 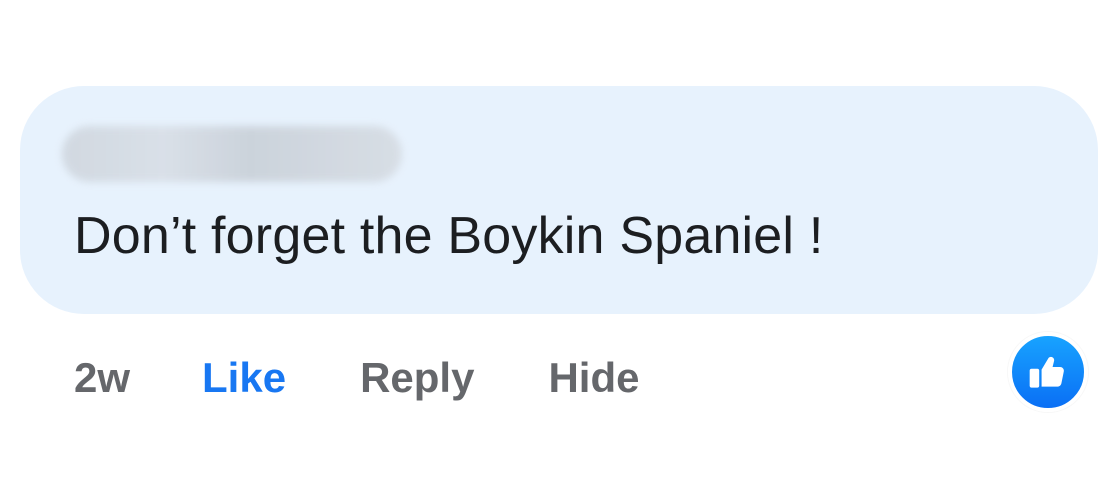 I want to click on comment-text: Don’t forget the Boykin Spaniel !, so click(x=449, y=236).